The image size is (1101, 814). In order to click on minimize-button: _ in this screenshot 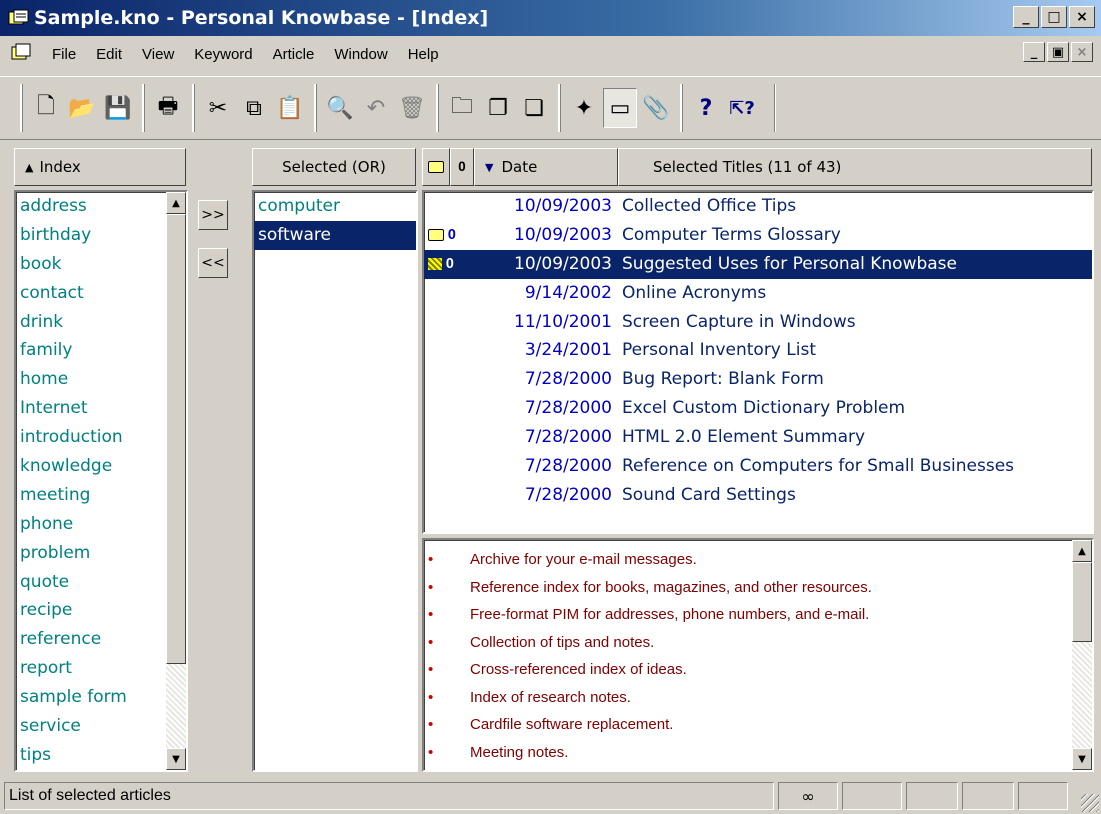, I will do `click(1026, 17)`.